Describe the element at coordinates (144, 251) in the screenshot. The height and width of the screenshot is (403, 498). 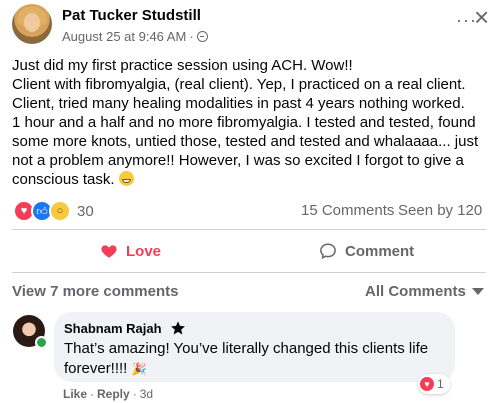
I see `love-button-label: Love` at that location.